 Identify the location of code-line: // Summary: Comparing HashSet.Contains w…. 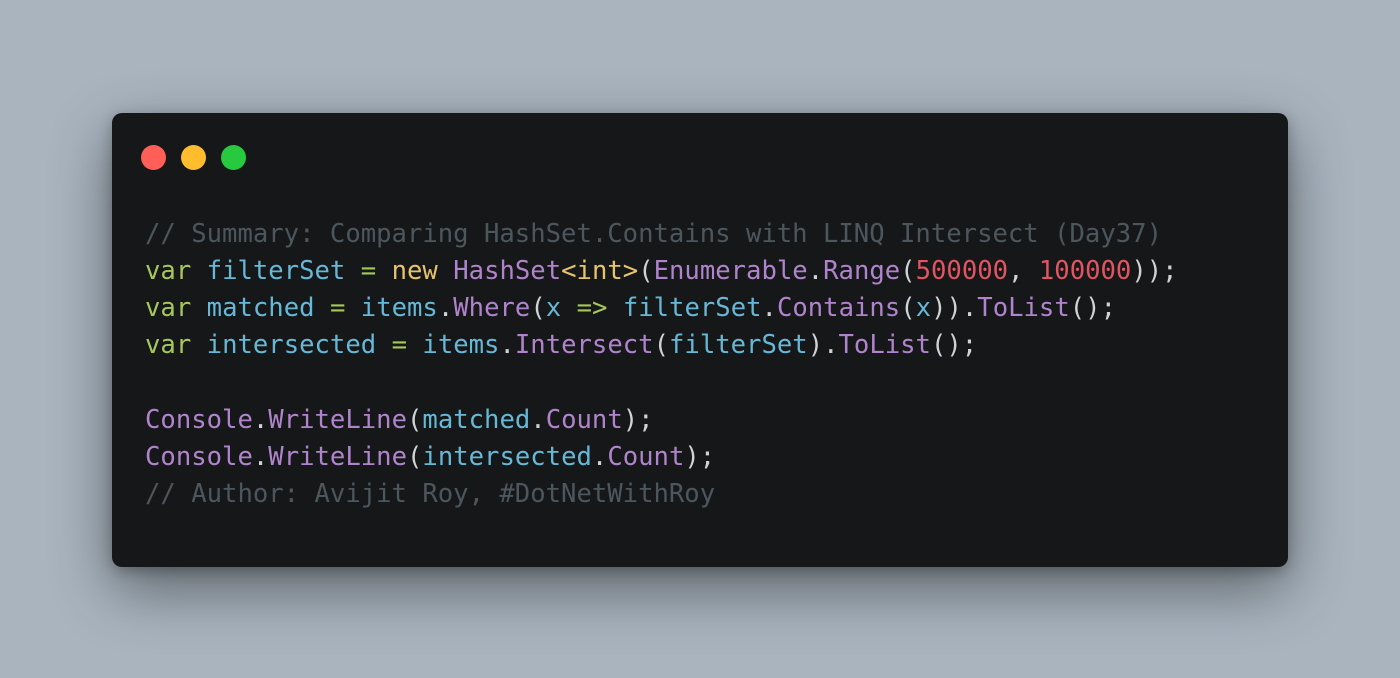
(661, 234).